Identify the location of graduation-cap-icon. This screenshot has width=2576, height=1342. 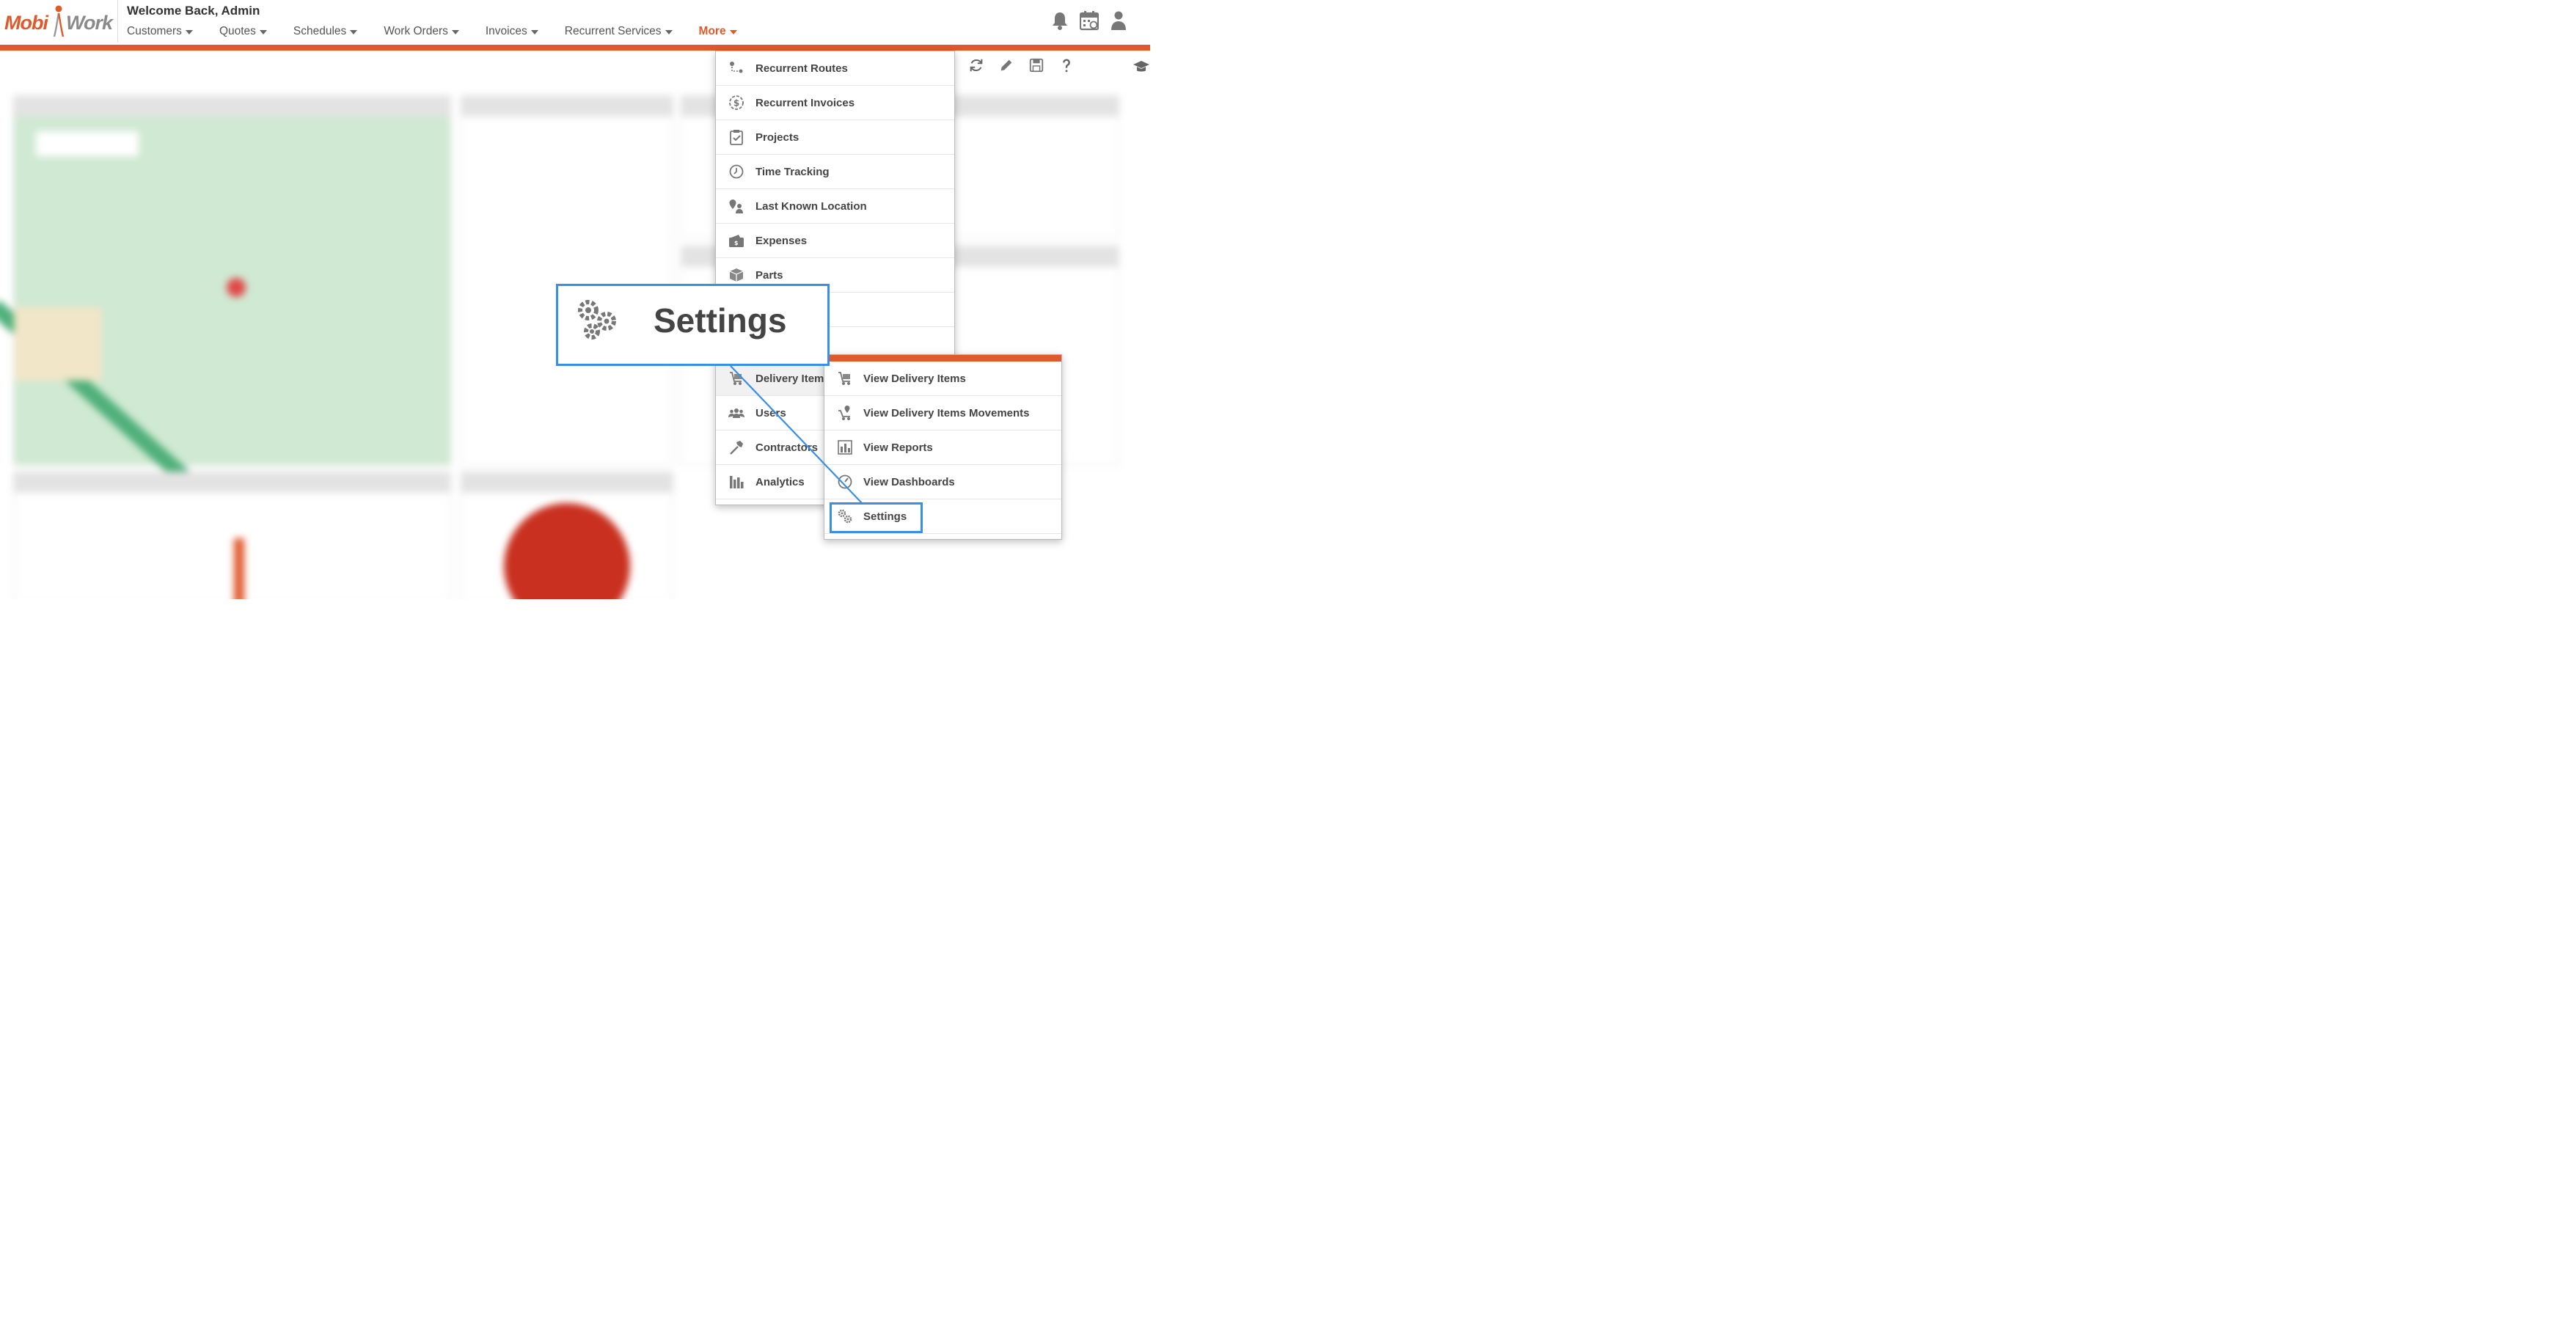
(1141, 67).